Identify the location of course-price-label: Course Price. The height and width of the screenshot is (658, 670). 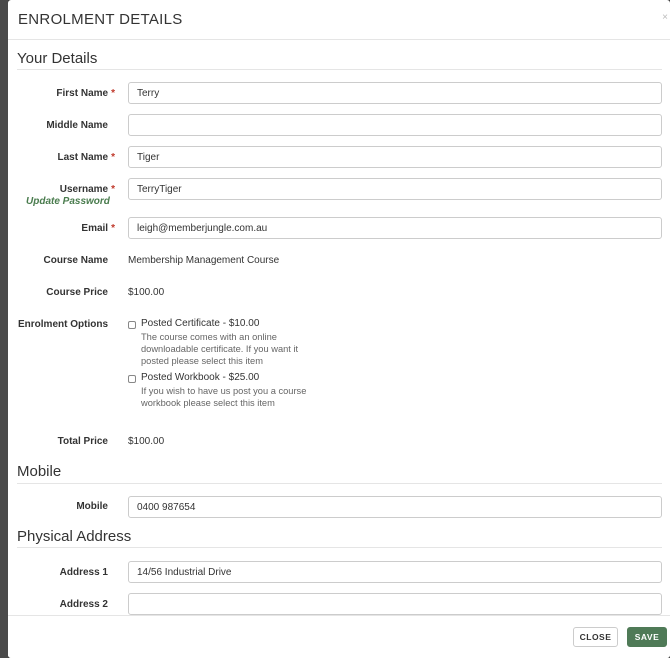
(77, 292).